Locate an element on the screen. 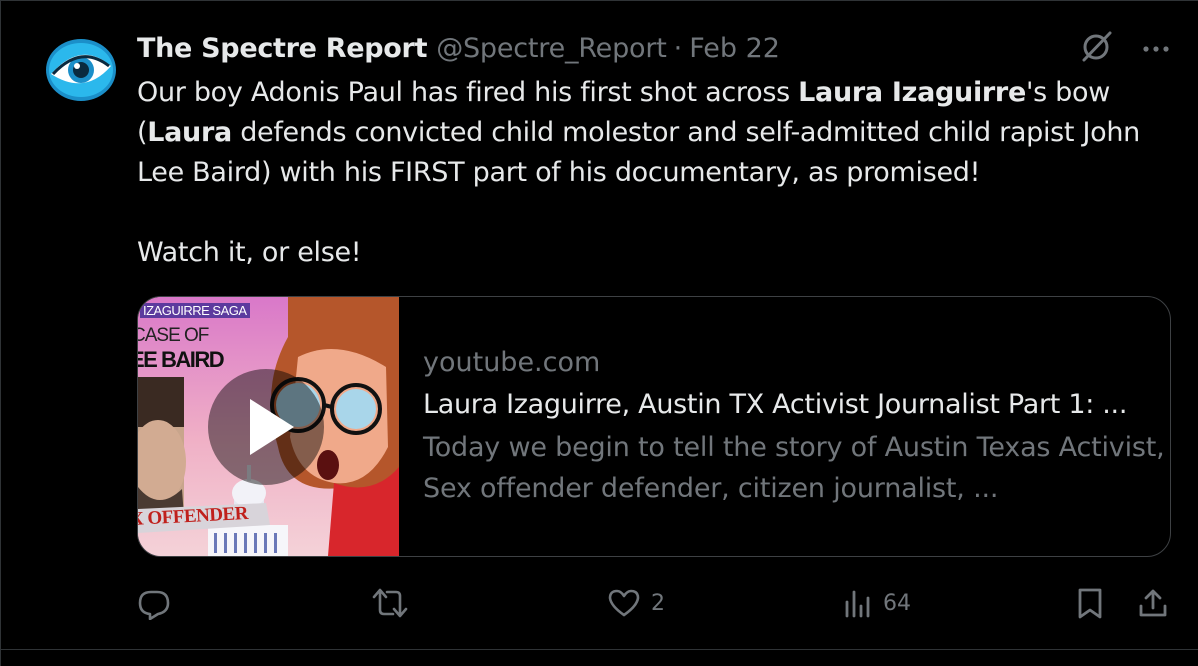  thumbnail-text-line1: IZAGUIRRE SAGA is located at coordinates (195, 310).